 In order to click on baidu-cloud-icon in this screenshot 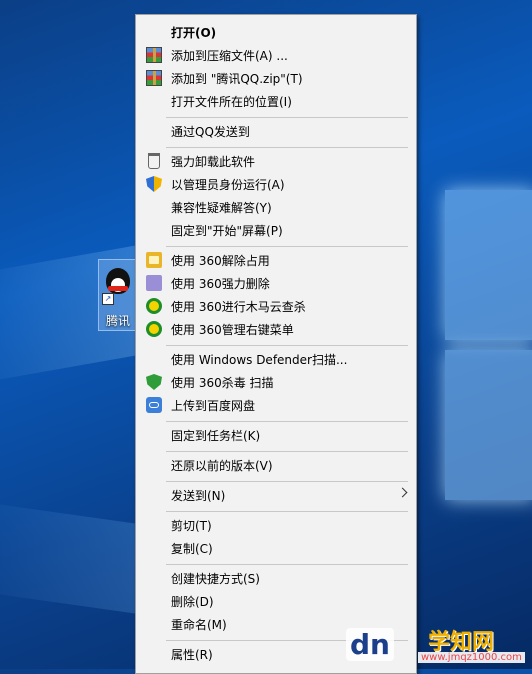, I will do `click(154, 405)`.